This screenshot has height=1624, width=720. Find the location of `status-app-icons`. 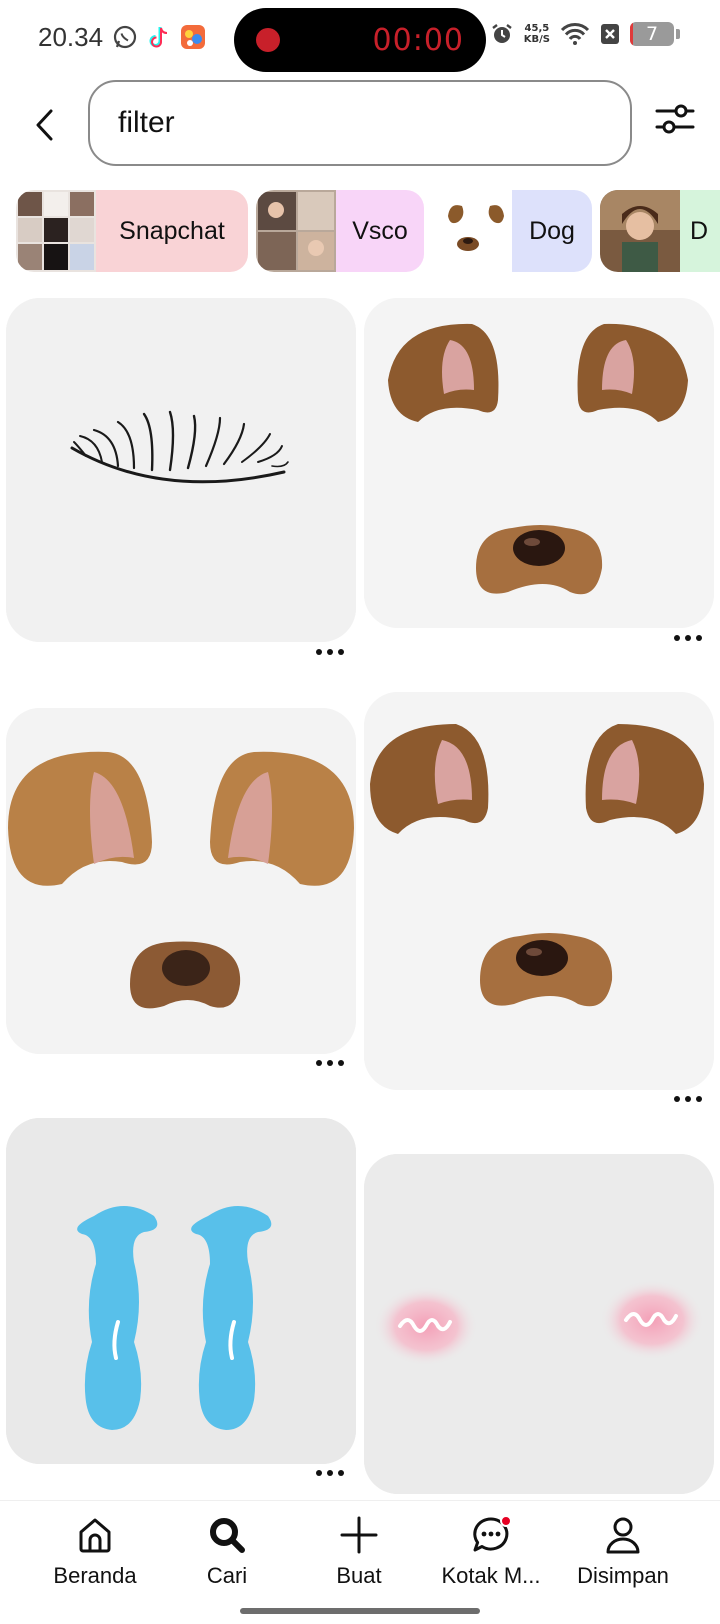

status-app-icons is located at coordinates (159, 37).